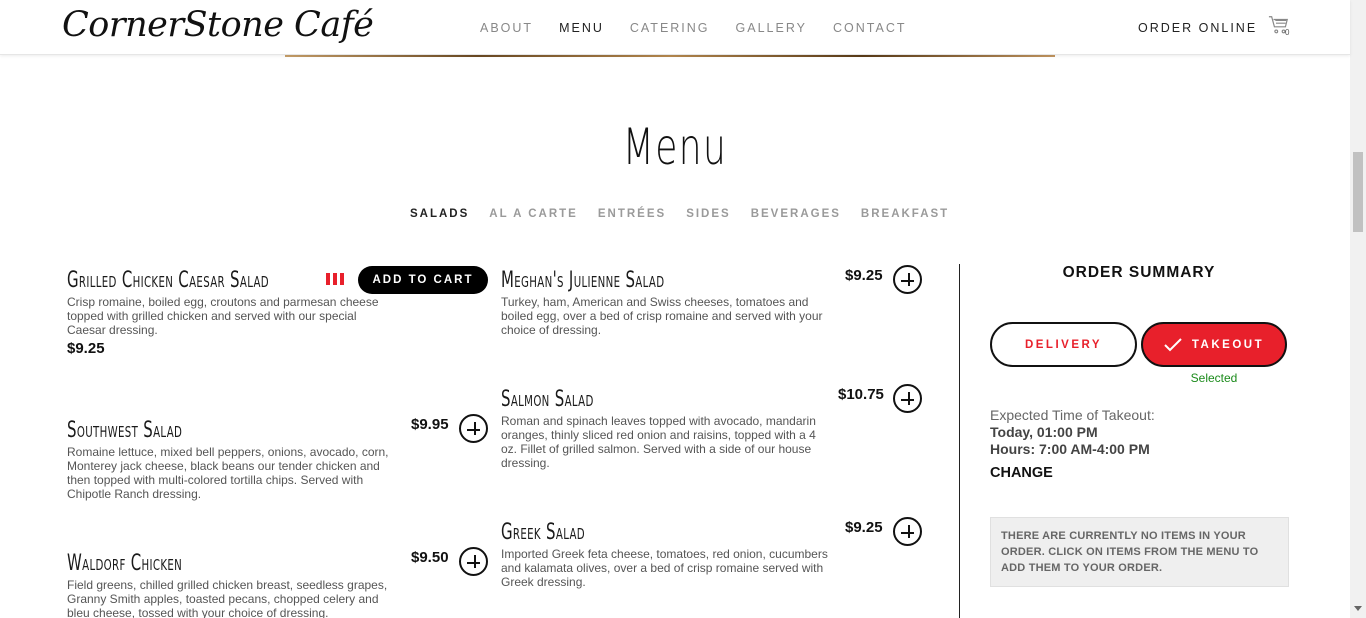 This screenshot has width=1366, height=618. What do you see at coordinates (675, 147) in the screenshot?
I see `menu-heading: Menu` at bounding box center [675, 147].